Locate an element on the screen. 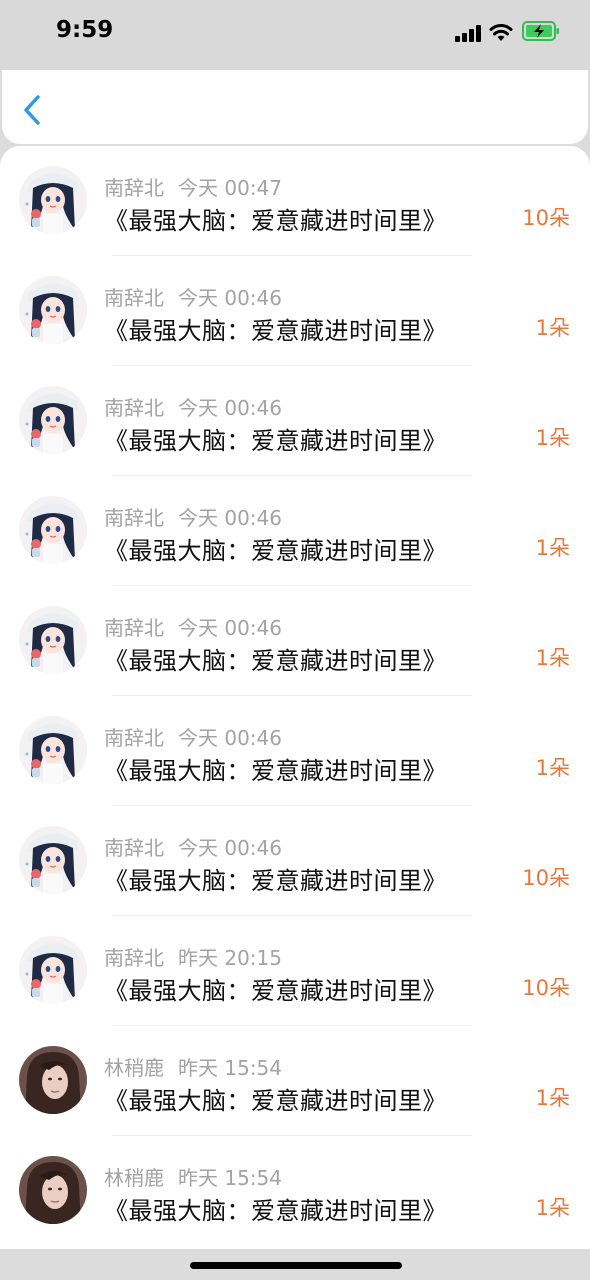 The image size is (590, 1280). list-item: 南辞北 今天 00:46 《最强大脑：爱意藏进时间里》 10朵 is located at coordinates (295, 861).